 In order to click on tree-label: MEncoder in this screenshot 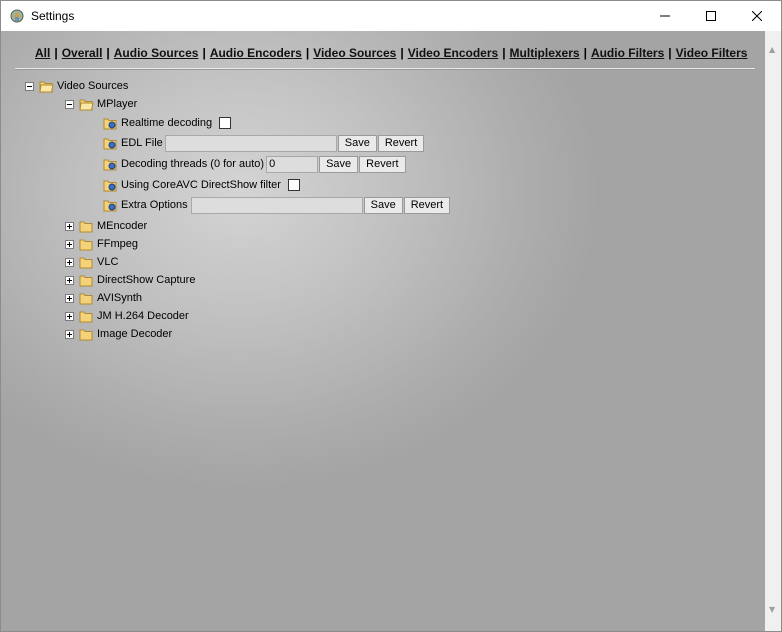, I will do `click(122, 226)`.